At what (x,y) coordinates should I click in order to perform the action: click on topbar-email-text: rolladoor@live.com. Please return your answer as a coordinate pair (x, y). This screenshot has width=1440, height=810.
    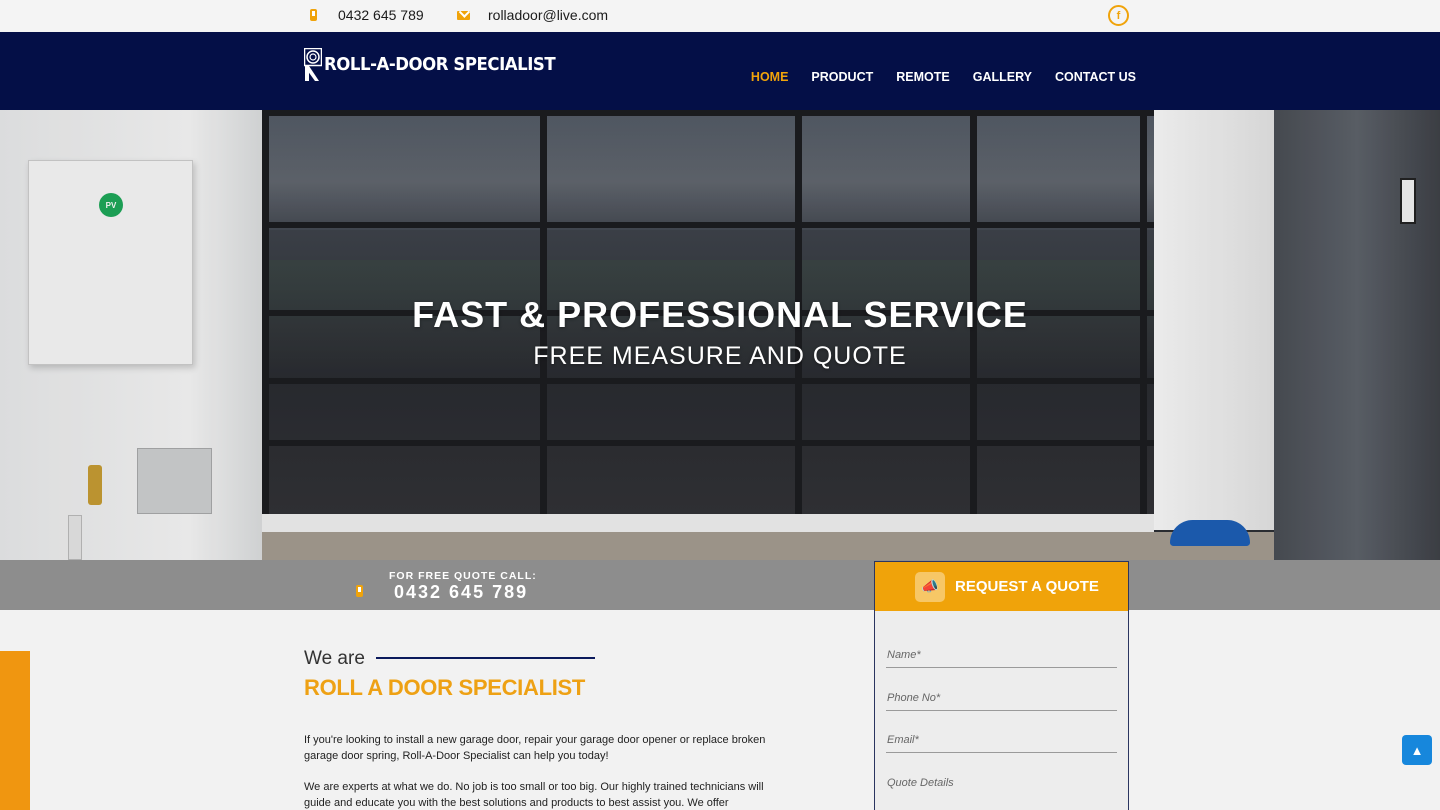
    Looking at the image, I should click on (548, 15).